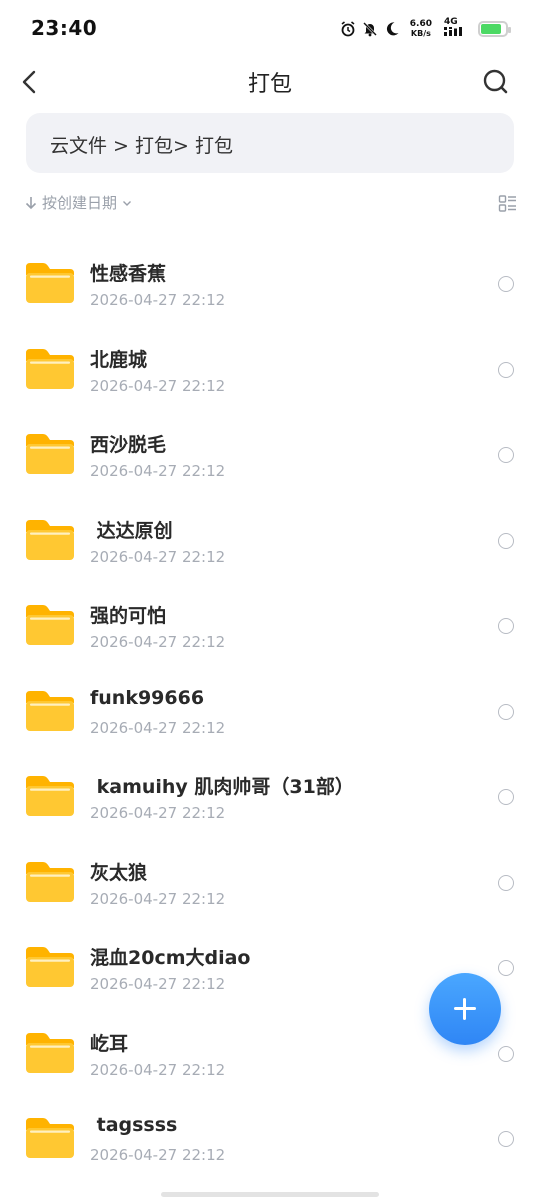 This screenshot has width=540, height=1200. Describe the element at coordinates (270, 449) in the screenshot. I see `list-item: 西沙脱毛 2026-04-27 22:12` at that location.